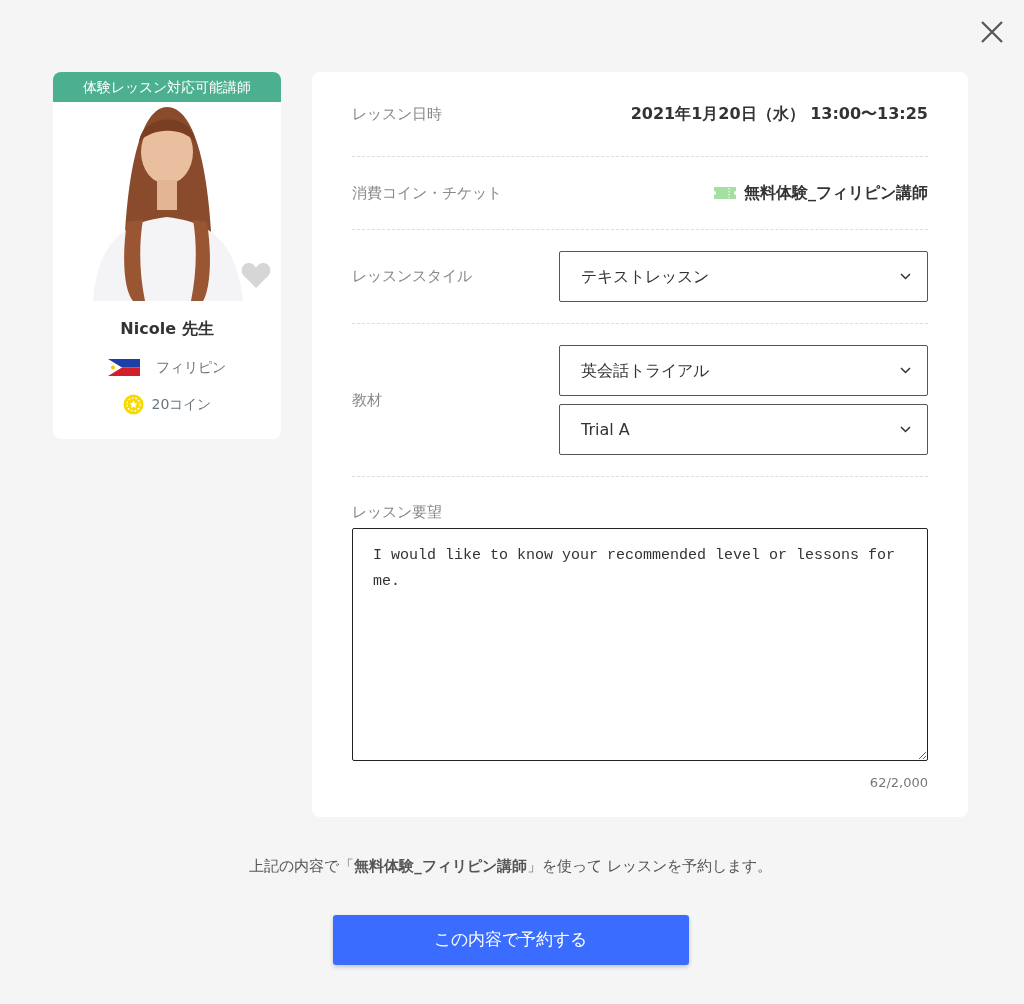 Image resolution: width=1024 pixels, height=1004 pixels. Describe the element at coordinates (640, 644) in the screenshot. I see `request-textarea: I would like to know your recommended level or lessons for me.` at that location.